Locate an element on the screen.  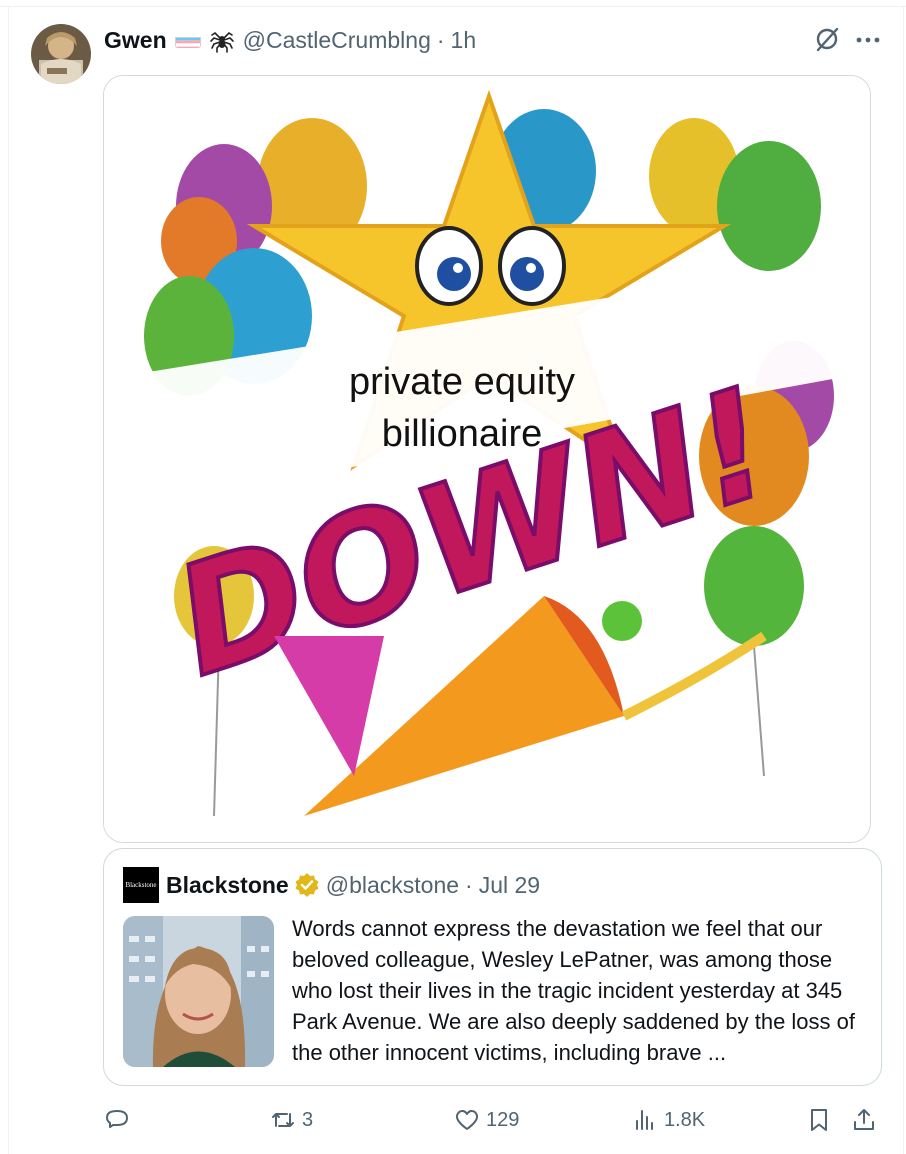
quote-photo is located at coordinates (198, 991).